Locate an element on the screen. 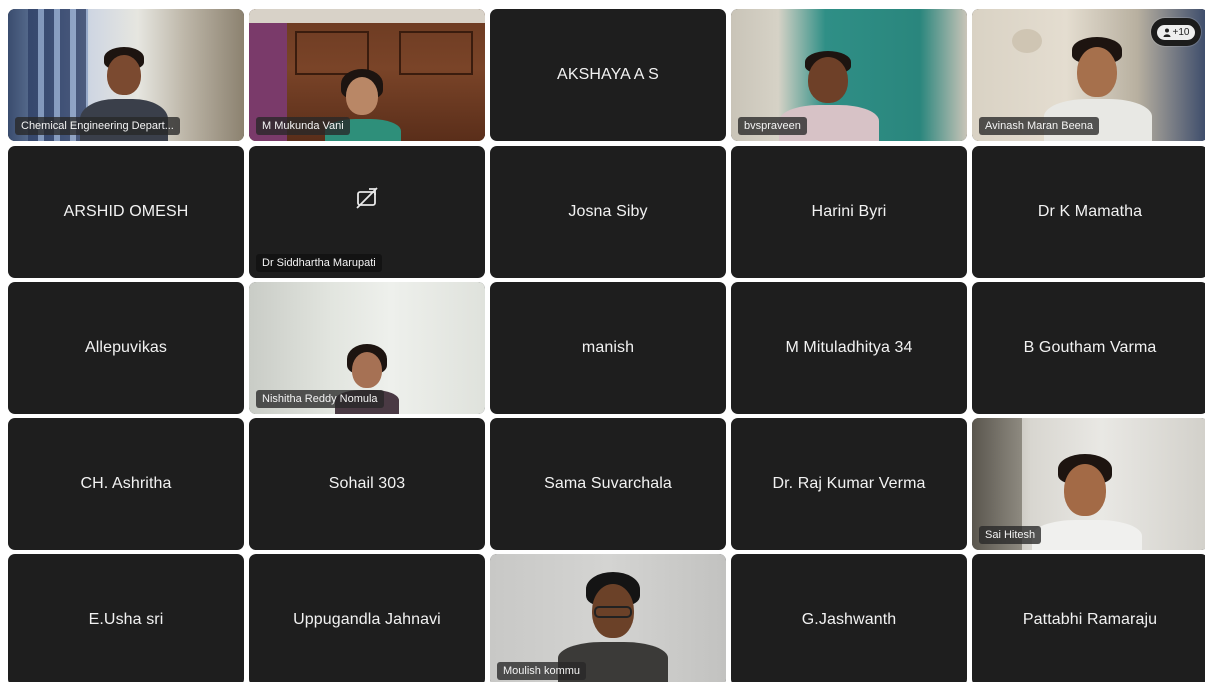  camera-off-icon is located at coordinates (367, 200).